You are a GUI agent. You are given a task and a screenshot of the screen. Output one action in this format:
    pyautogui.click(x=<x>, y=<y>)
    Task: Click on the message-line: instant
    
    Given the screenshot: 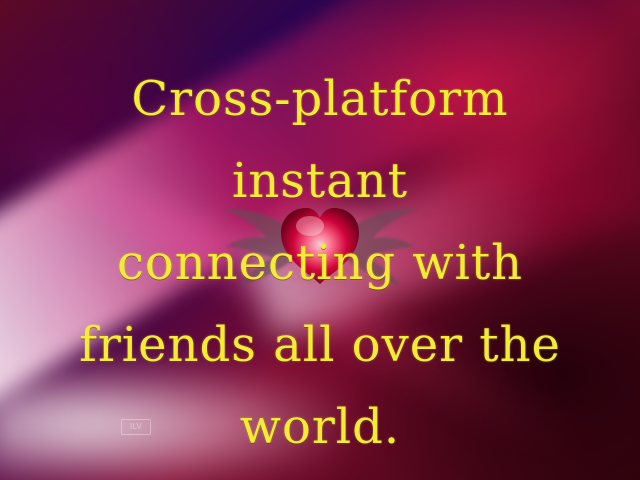 What is the action you would take?
    pyautogui.click(x=319, y=181)
    